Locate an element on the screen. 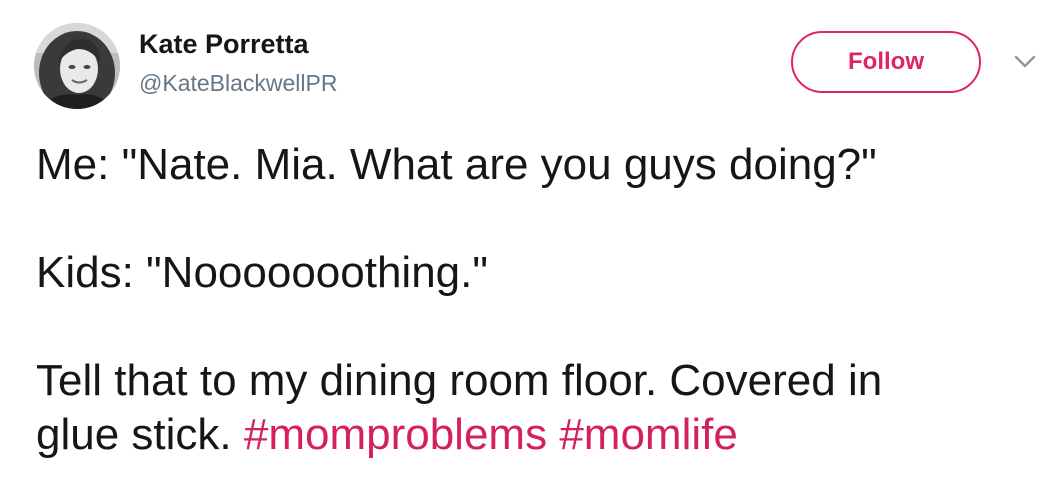 Image resolution: width=1058 pixels, height=484 pixels. avatar-image is located at coordinates (77, 66).